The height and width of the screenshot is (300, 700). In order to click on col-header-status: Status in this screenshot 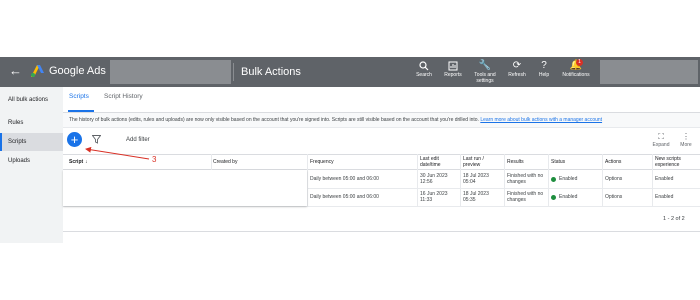, I will do `click(576, 162)`.